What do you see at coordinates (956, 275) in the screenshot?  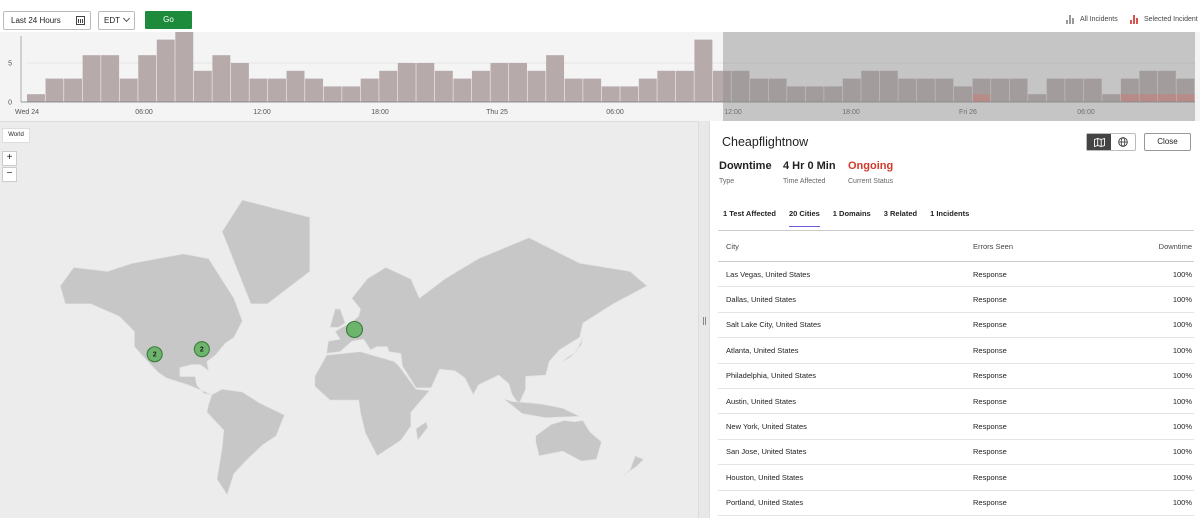 I see `table-row: Las Vegas, United States Response 100%` at bounding box center [956, 275].